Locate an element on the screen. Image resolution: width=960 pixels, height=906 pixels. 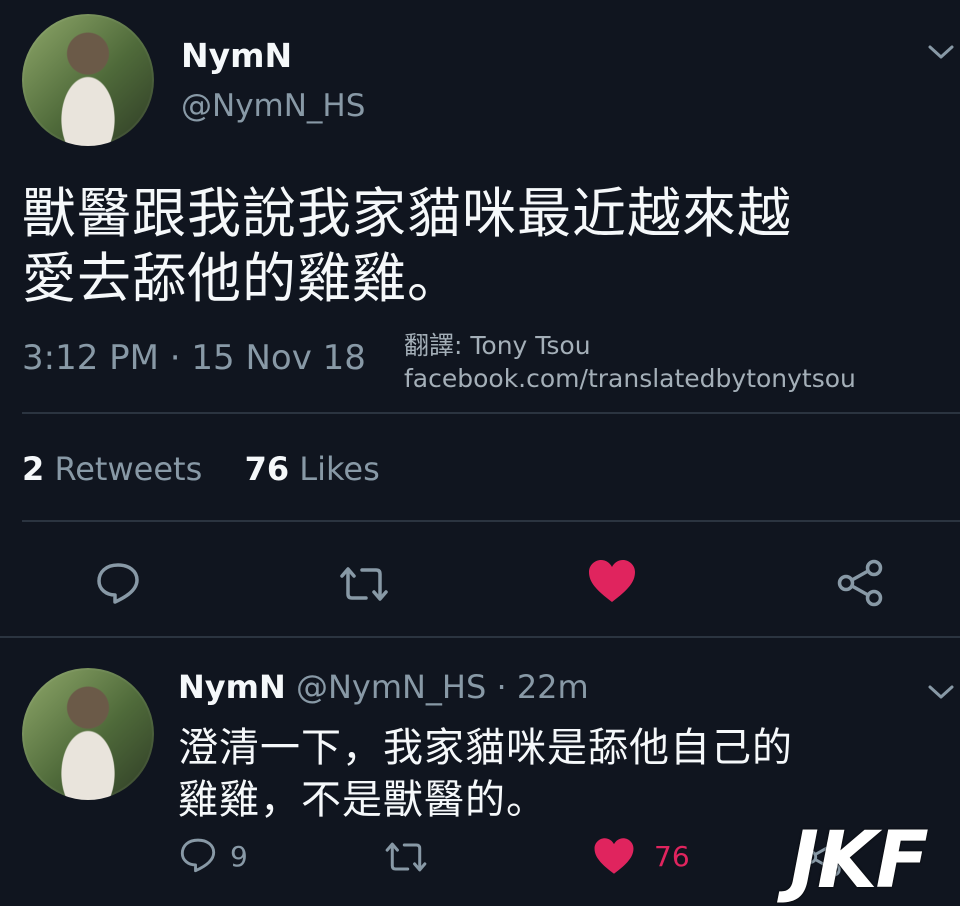
jkf-watermark: JKF is located at coordinates (859, 861).